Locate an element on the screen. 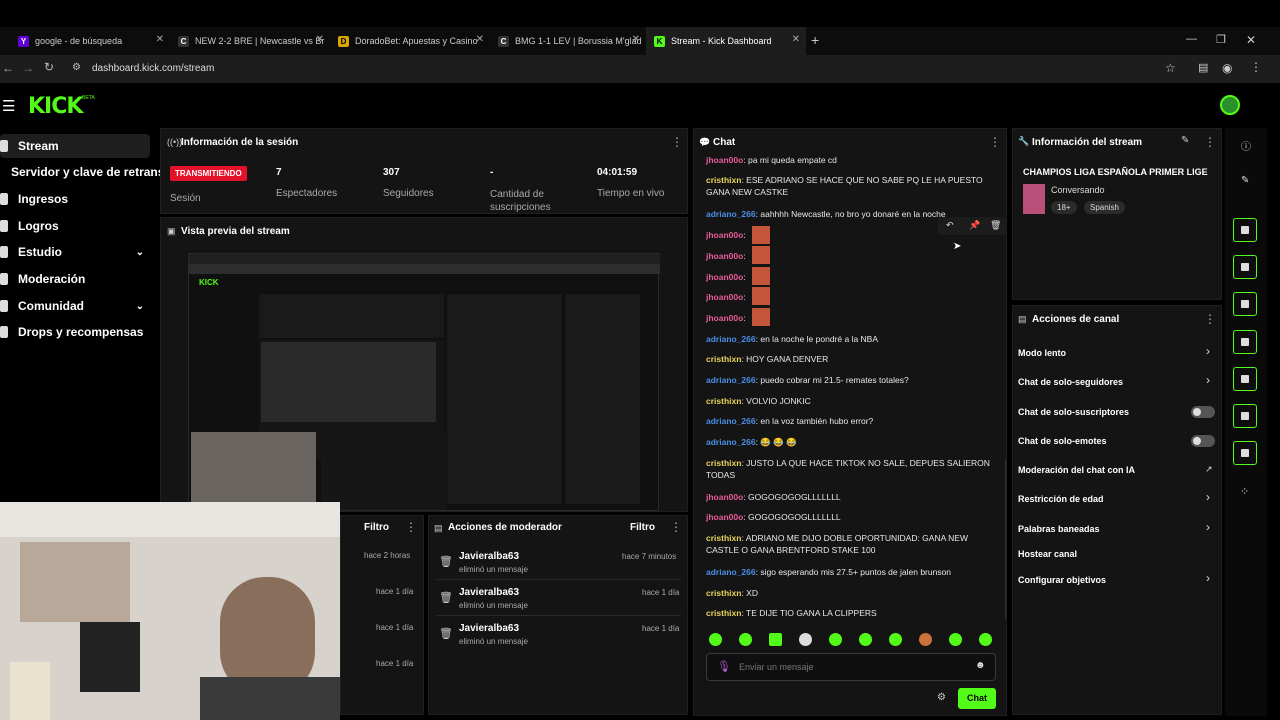 This screenshot has width=1280, height=720. stream-video: KICK is located at coordinates (424, 382).